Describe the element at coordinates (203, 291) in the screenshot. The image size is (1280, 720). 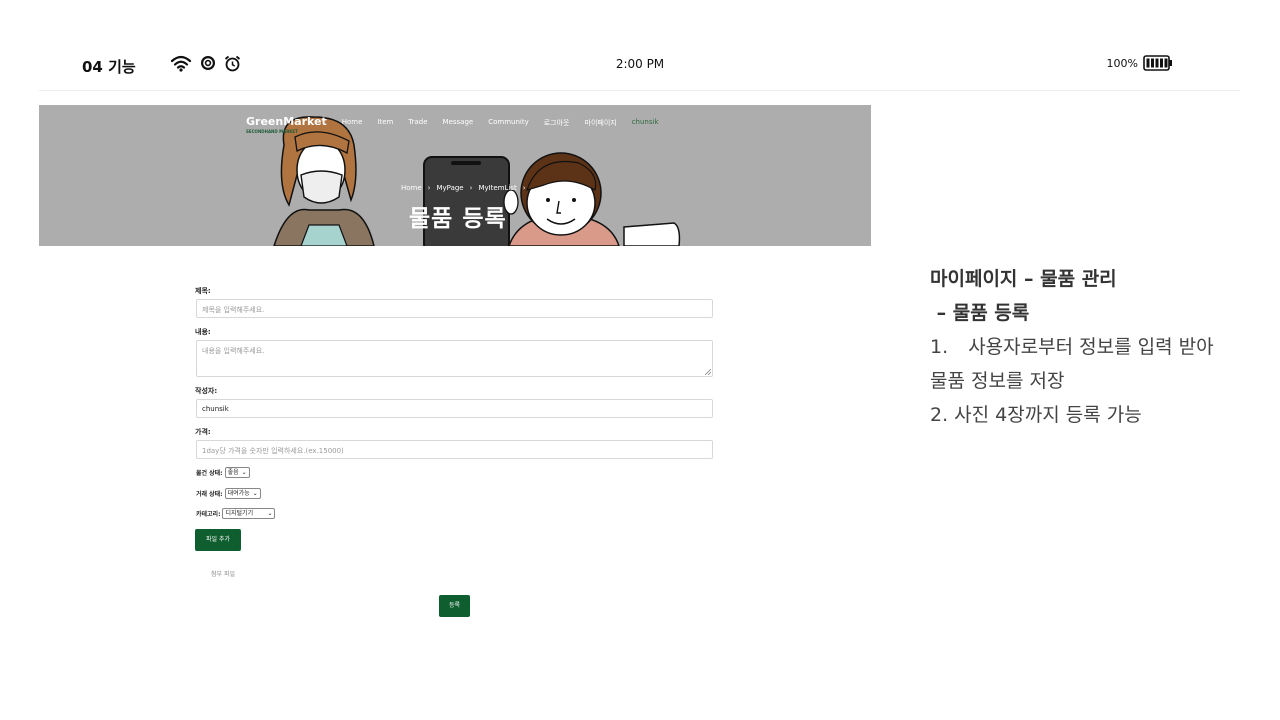
I see `title-label: 제목:` at that location.